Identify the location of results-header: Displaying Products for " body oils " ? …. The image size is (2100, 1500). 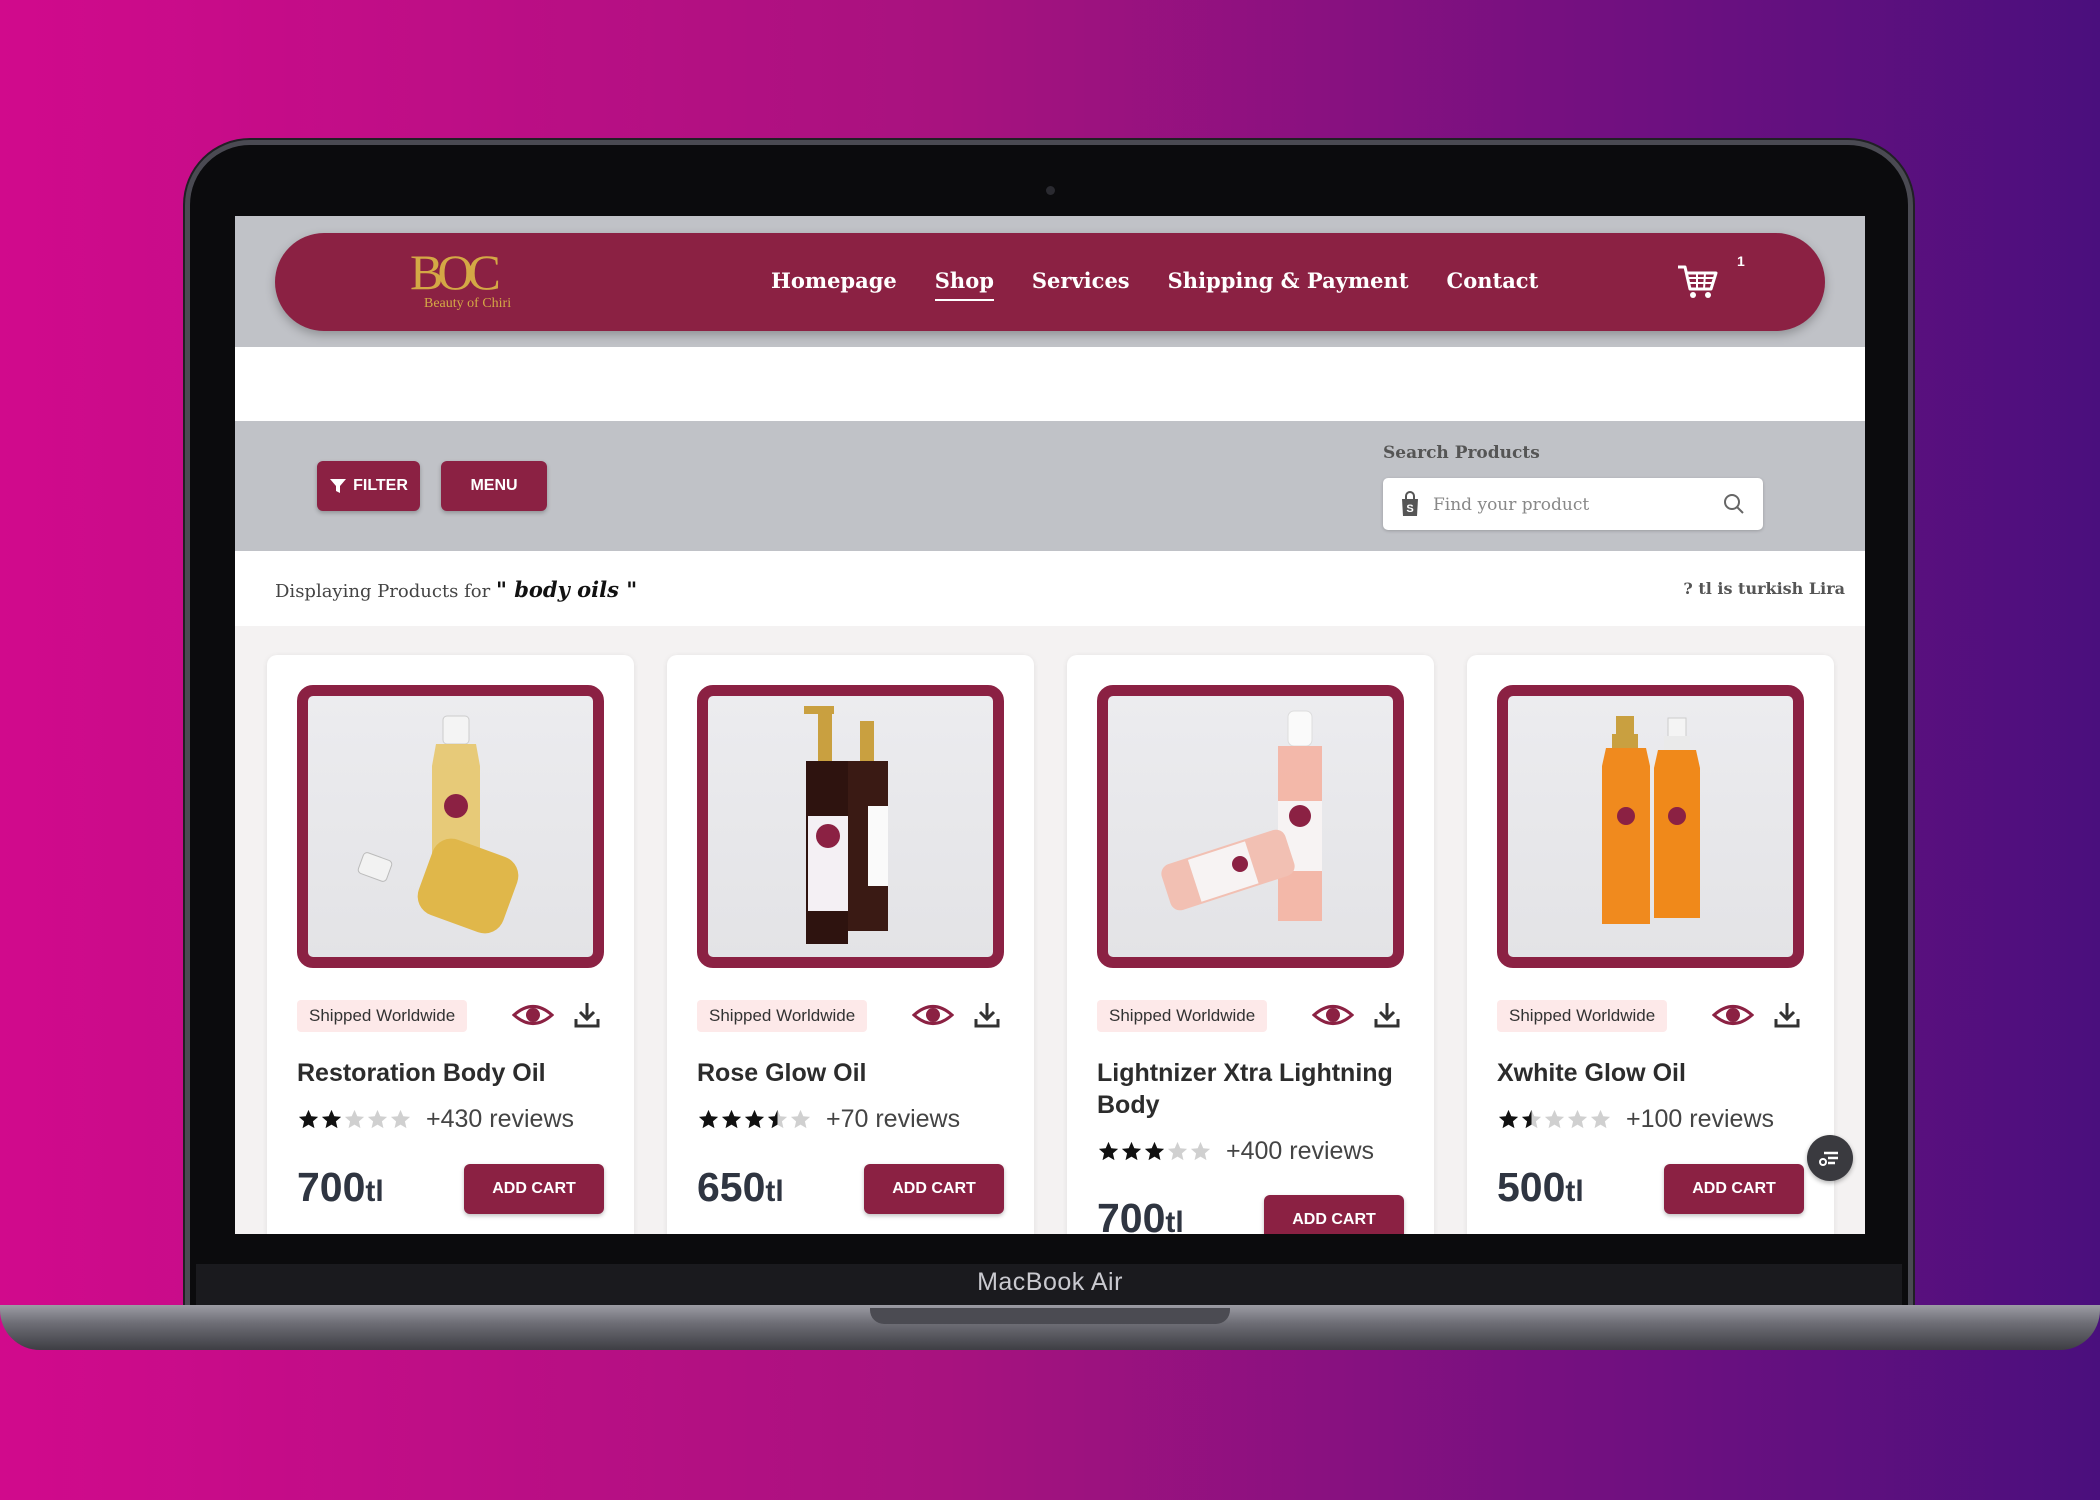
(1050, 588).